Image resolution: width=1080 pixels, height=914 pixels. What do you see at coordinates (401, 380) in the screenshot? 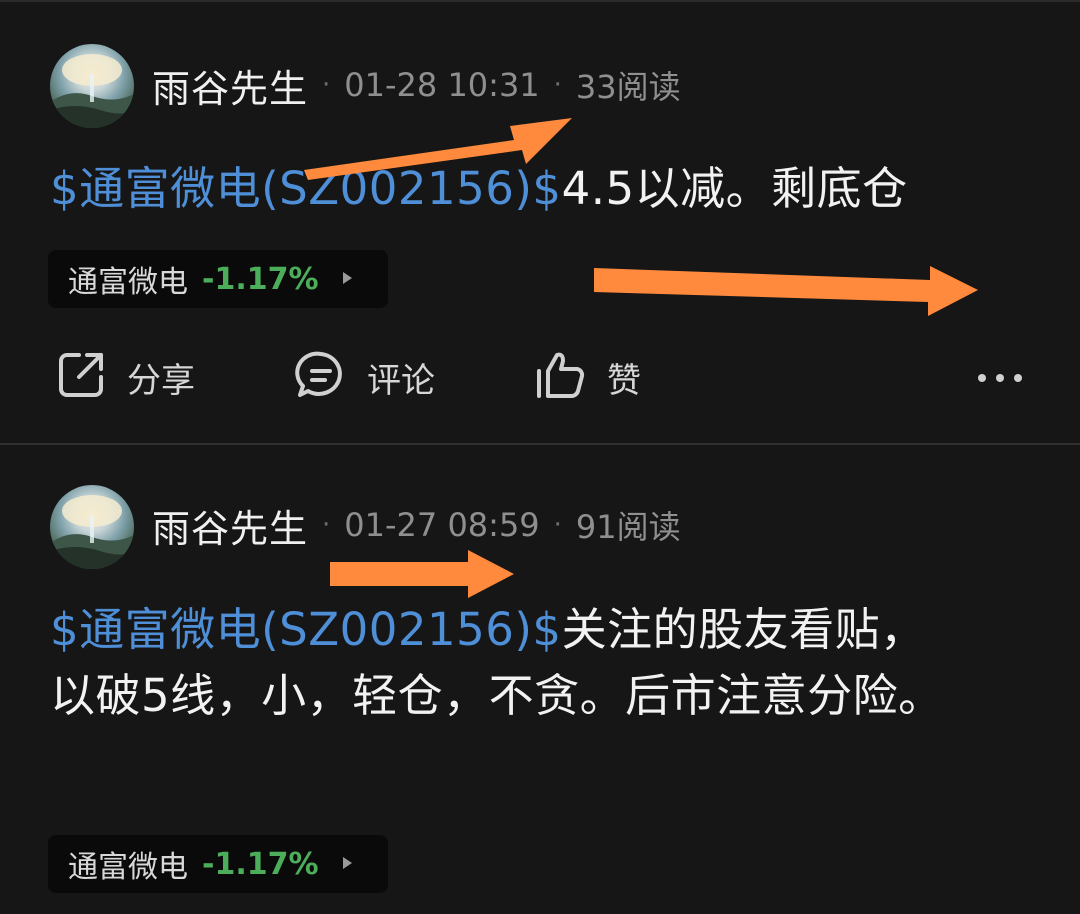
I see `comment-label: 评论` at bounding box center [401, 380].